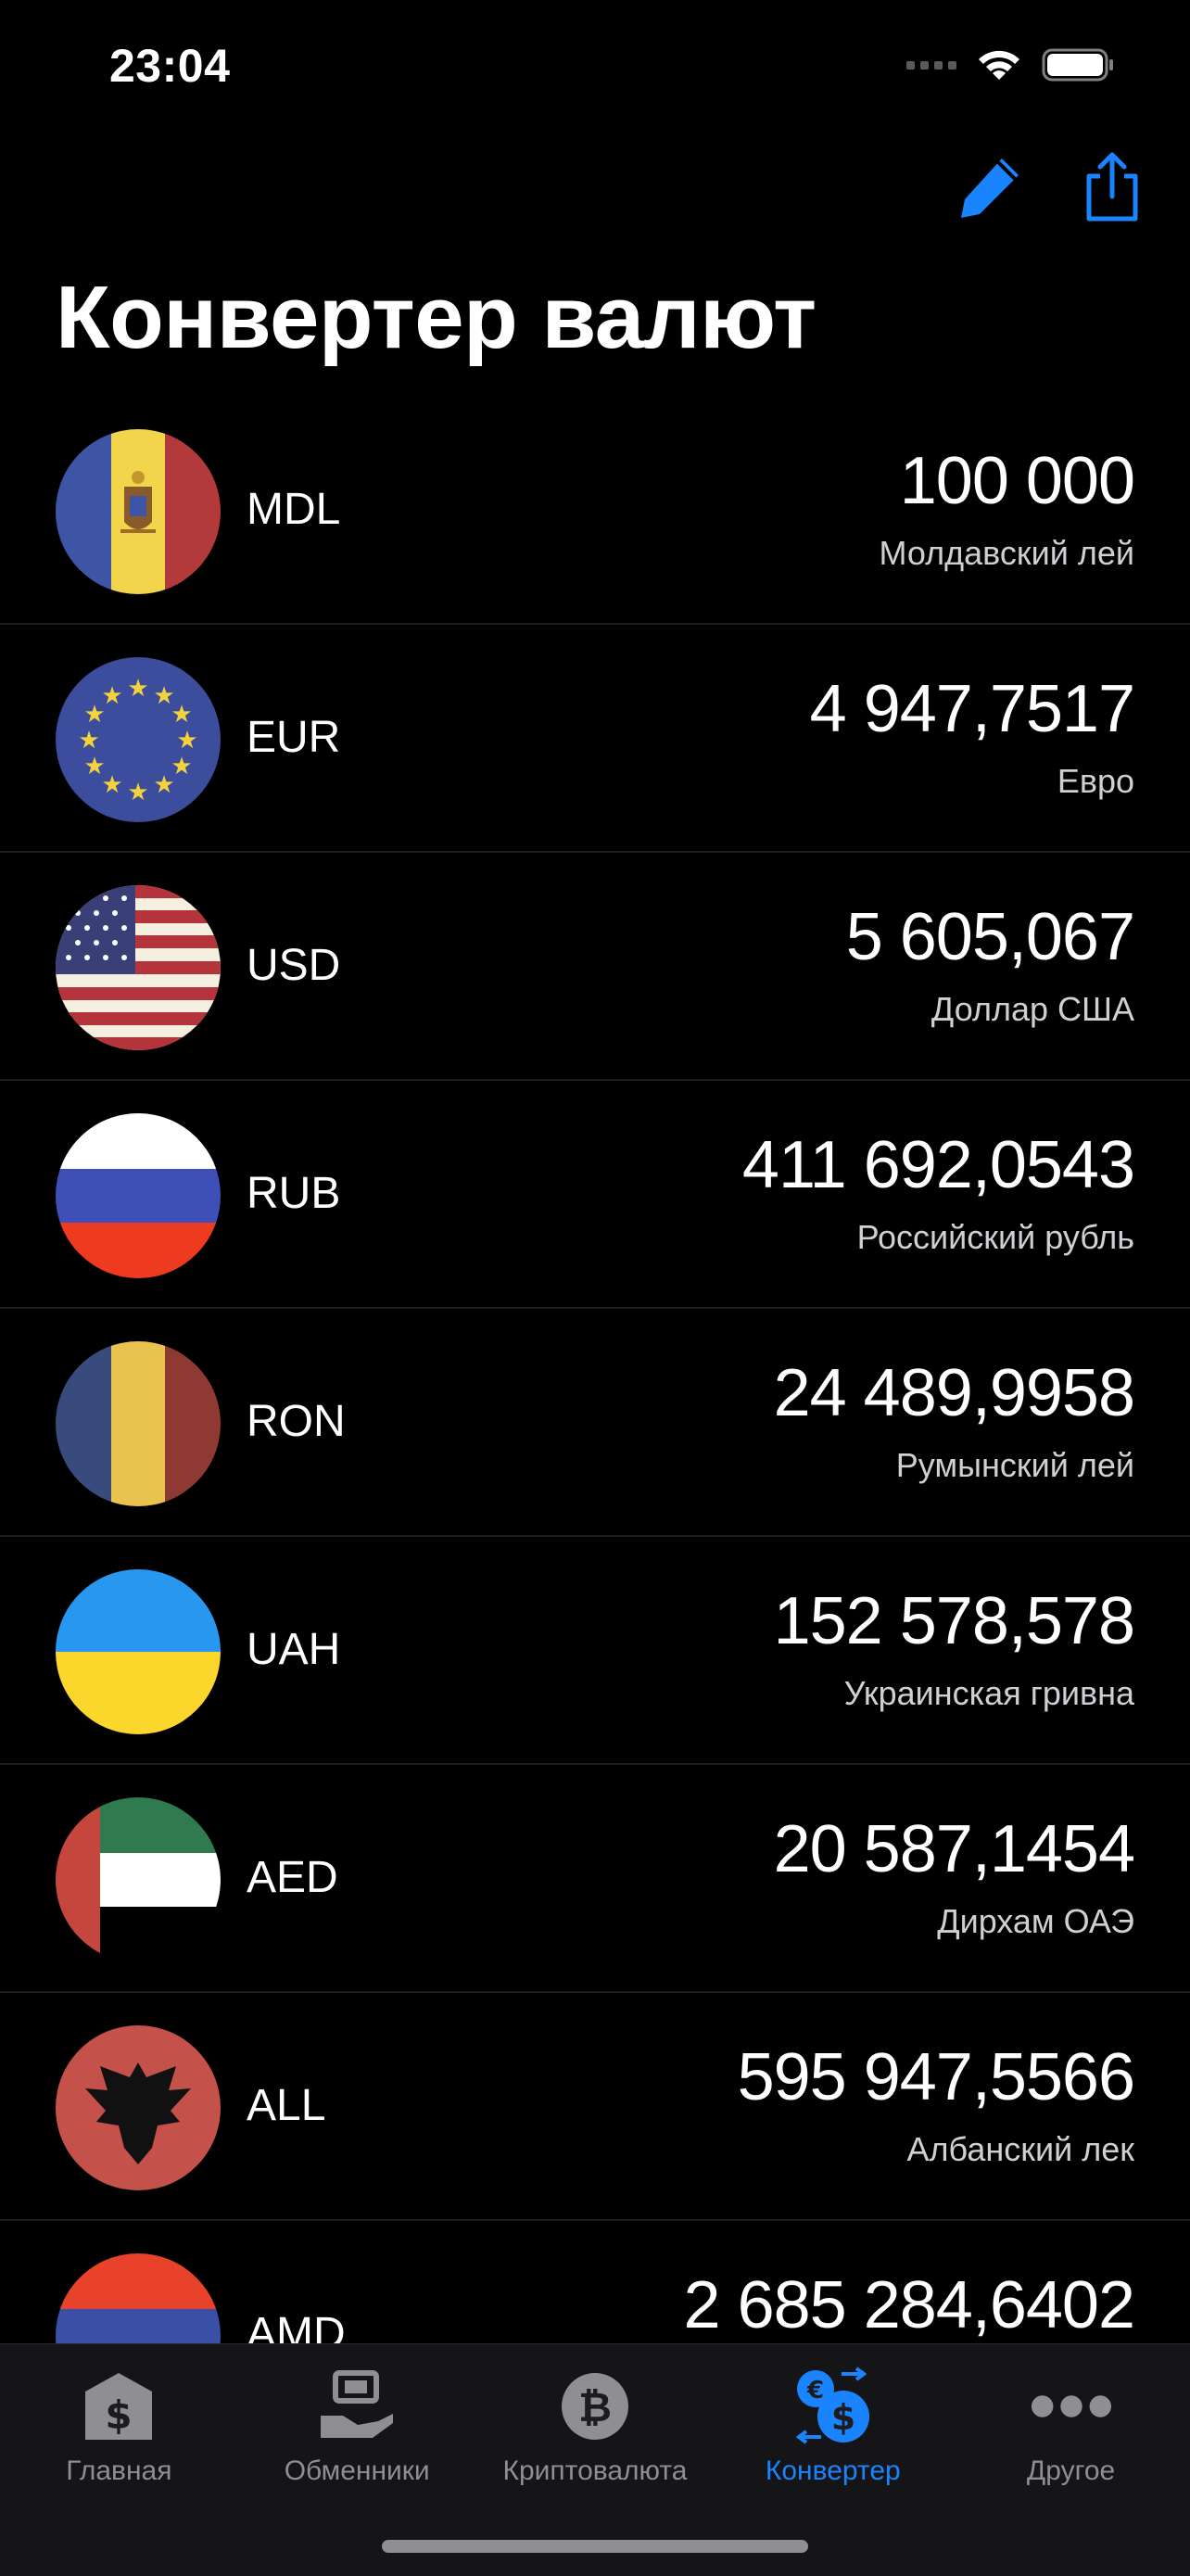 The height and width of the screenshot is (2576, 1190). Describe the element at coordinates (595, 1423) in the screenshot. I see `currency-row-ron: RON 24 489,9958 Румынский лей` at that location.